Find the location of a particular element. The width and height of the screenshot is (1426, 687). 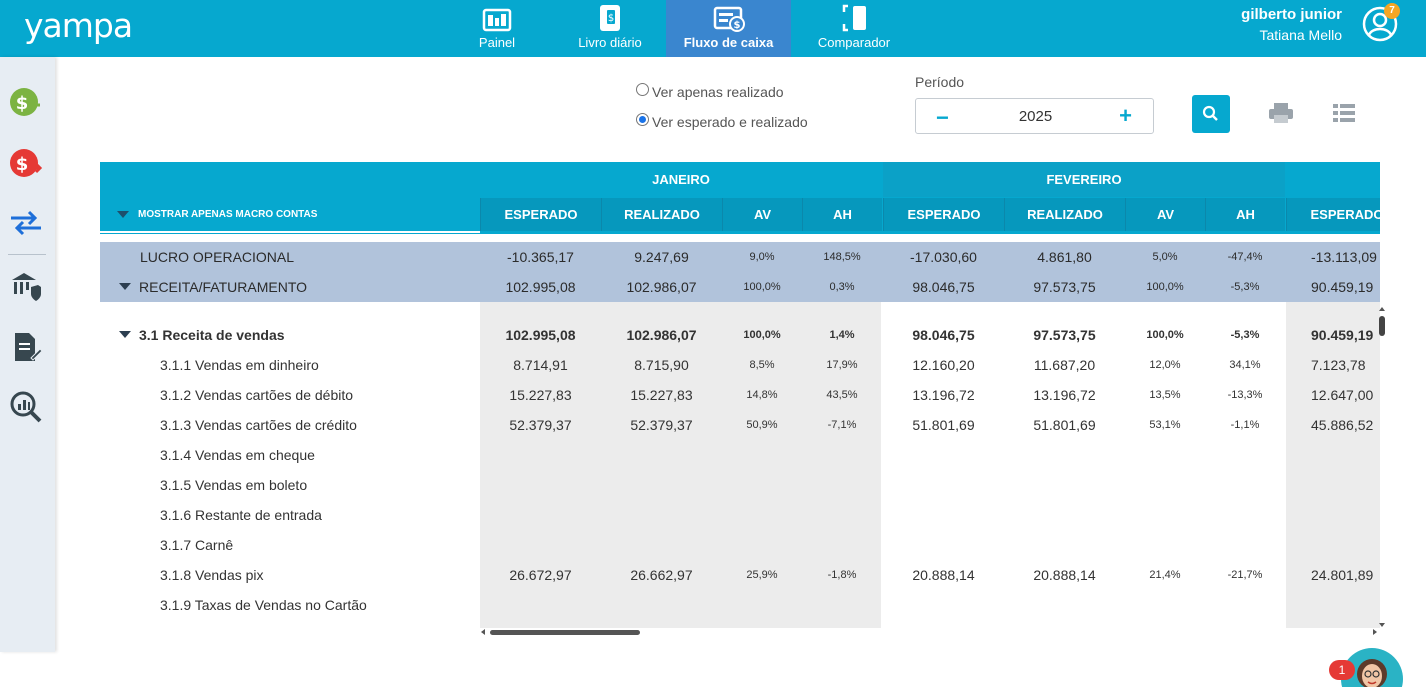

compare-icon is located at coordinates (854, 18).